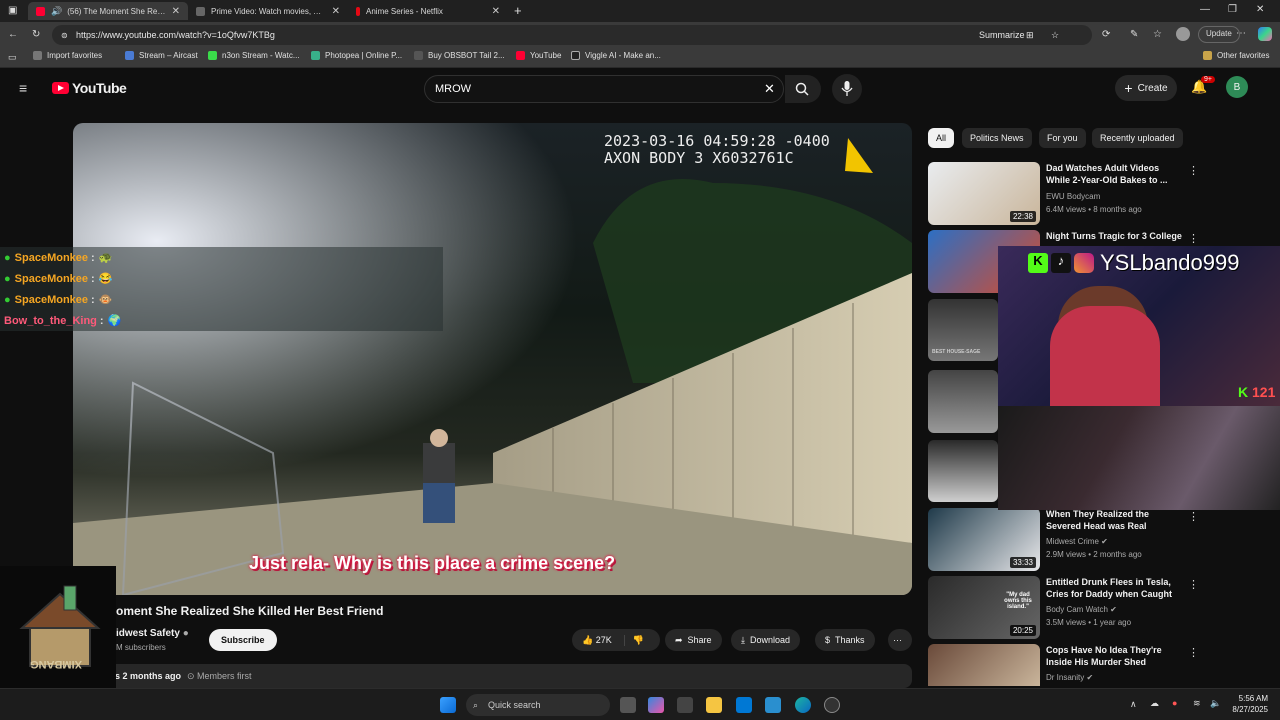 The image size is (1280, 720). Describe the element at coordinates (1106, 34) in the screenshot. I see `extensions-icon: ⟳` at that location.